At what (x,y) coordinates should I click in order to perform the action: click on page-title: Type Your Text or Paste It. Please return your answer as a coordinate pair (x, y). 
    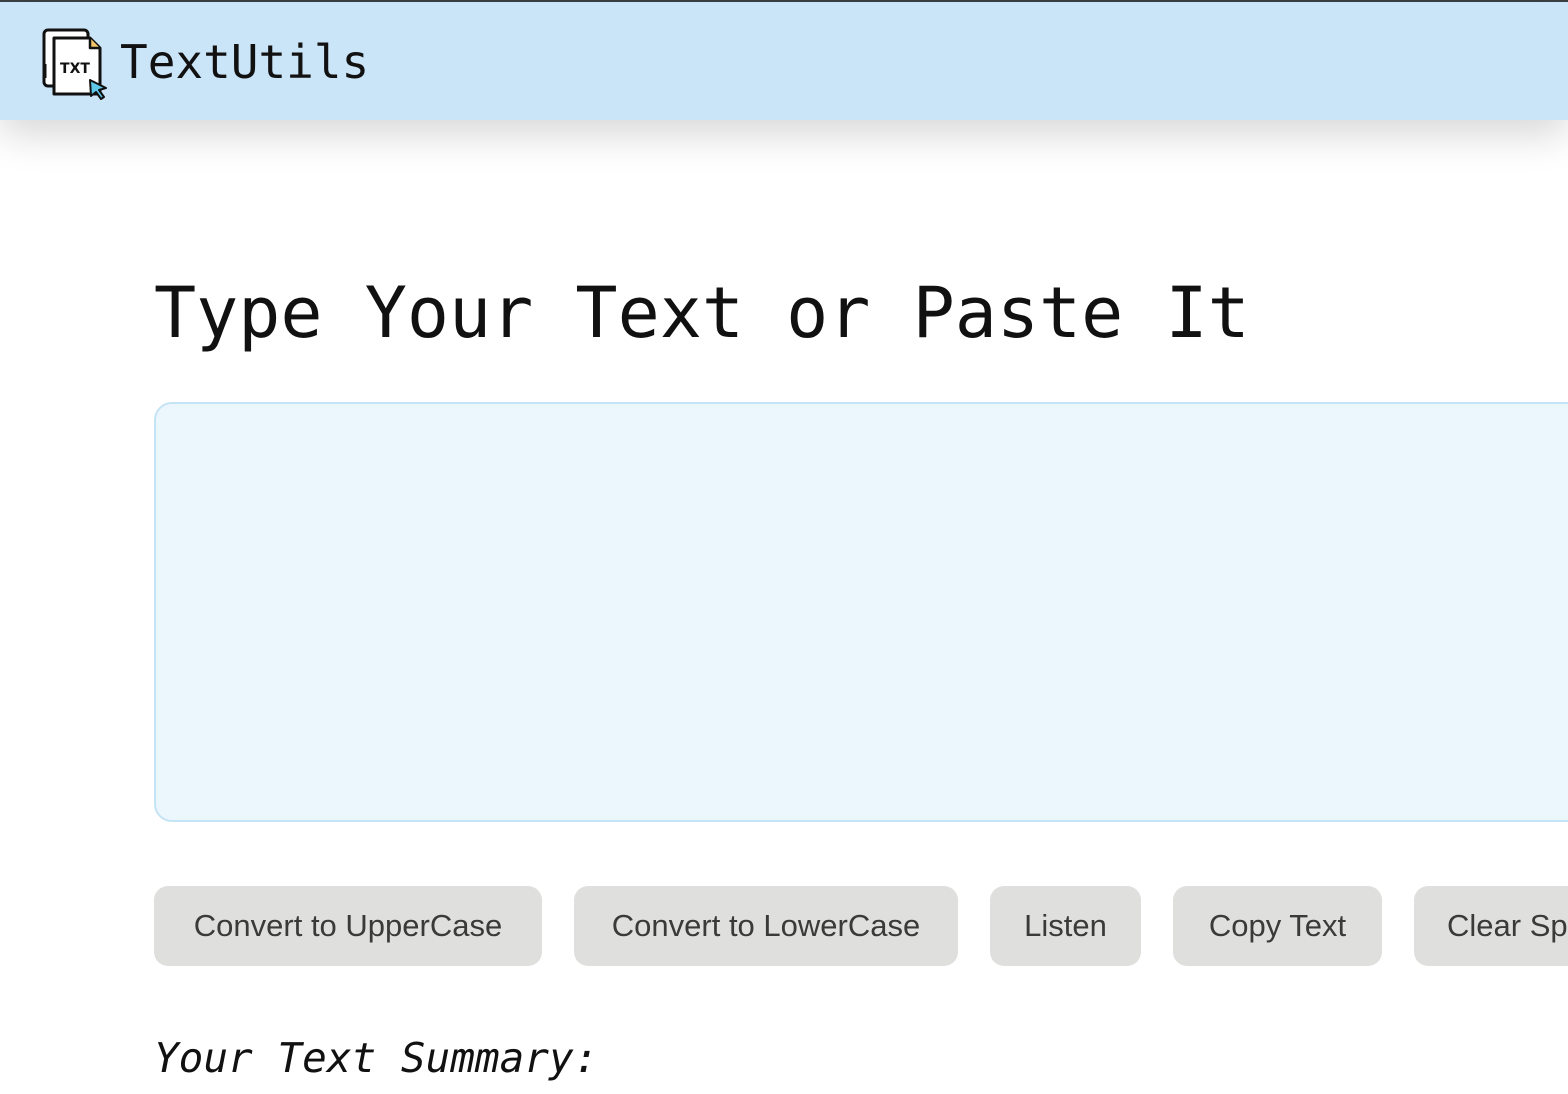
    Looking at the image, I should click on (702, 313).